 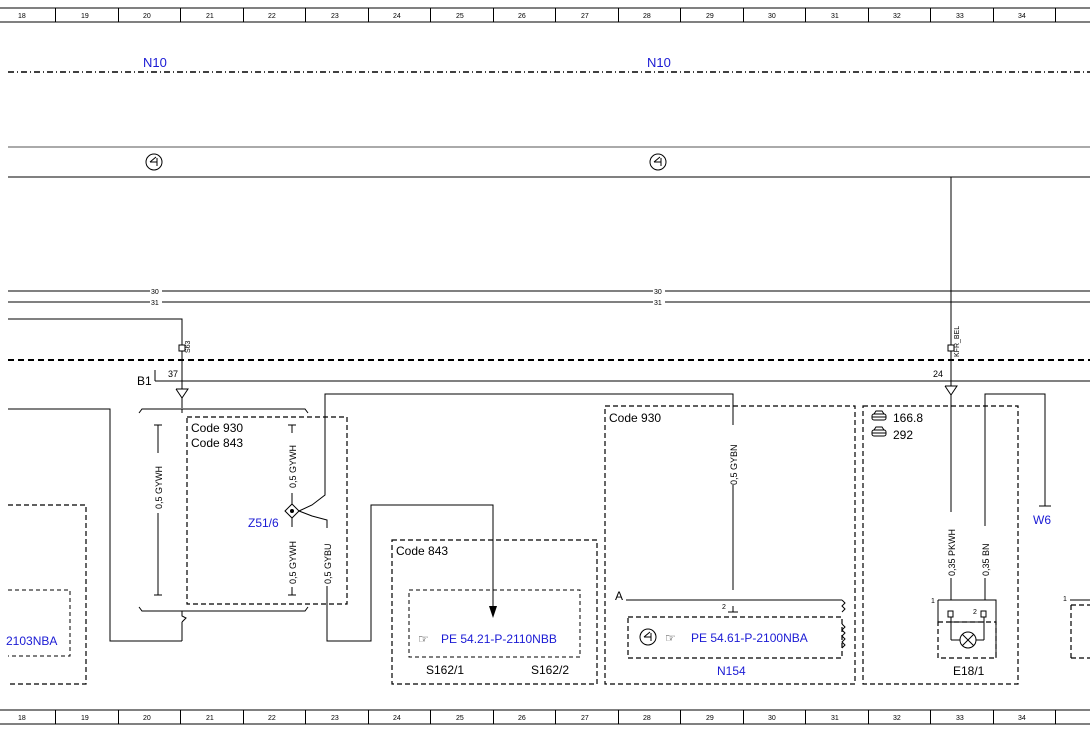 What do you see at coordinates (293, 562) in the screenshot?
I see `wire-gywh-bottom-label: 0,5 GYWH` at bounding box center [293, 562].